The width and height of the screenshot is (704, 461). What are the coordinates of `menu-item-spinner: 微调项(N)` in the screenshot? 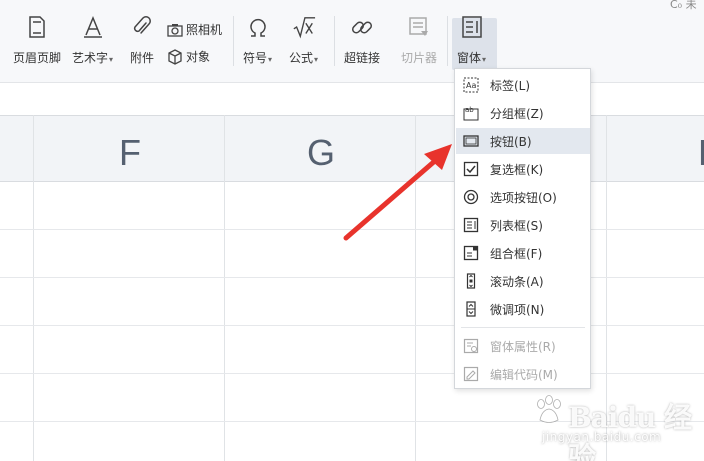 It's located at (523, 309).